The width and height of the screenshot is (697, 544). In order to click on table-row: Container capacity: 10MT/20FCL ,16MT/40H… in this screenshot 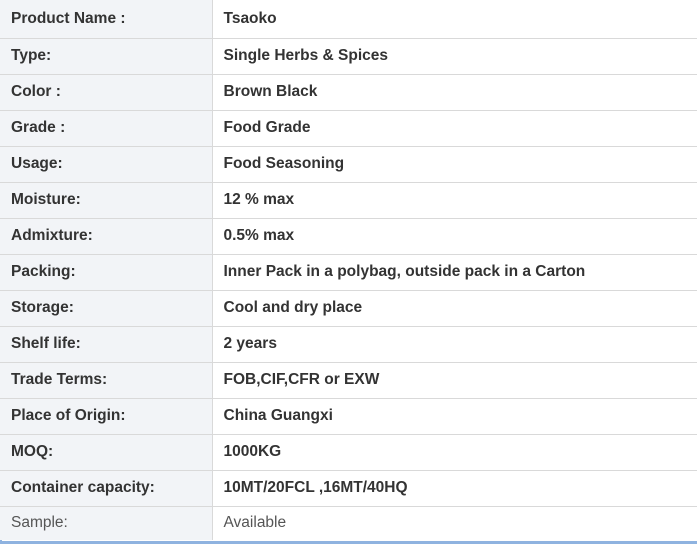, I will do `click(348, 487)`.